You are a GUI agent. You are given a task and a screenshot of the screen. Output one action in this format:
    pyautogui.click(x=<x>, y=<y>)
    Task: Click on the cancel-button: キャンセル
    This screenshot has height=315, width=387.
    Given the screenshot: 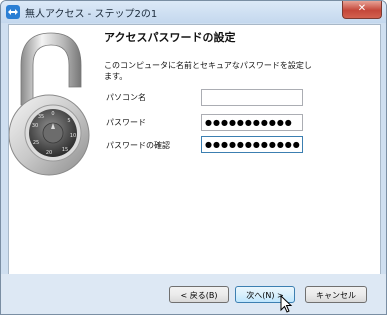 What is the action you would take?
    pyautogui.click(x=336, y=294)
    